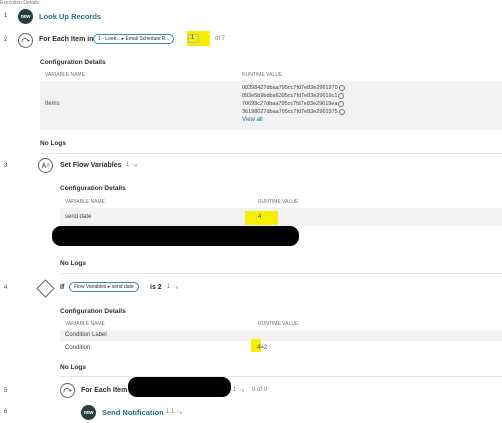  What do you see at coordinates (6, 40) in the screenshot?
I see `step-number: 2` at bounding box center [6, 40].